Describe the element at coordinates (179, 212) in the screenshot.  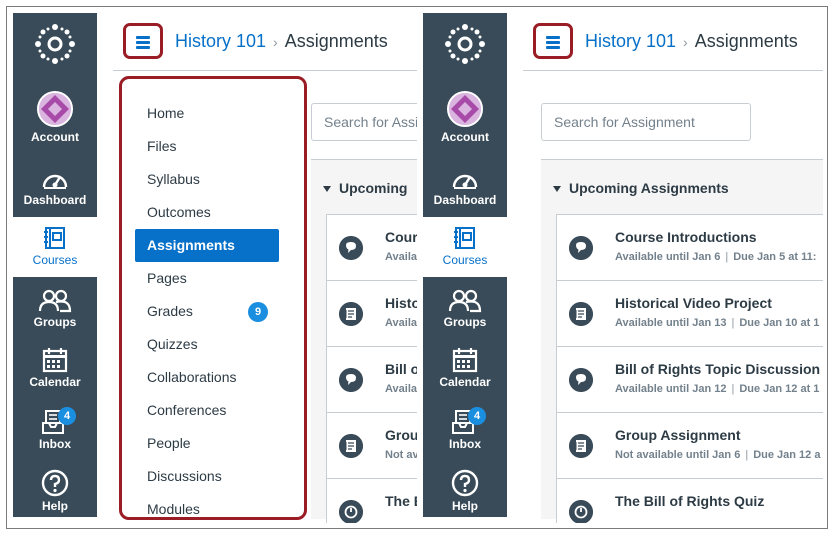
I see `course-menu-item-label: Outcomes` at that location.